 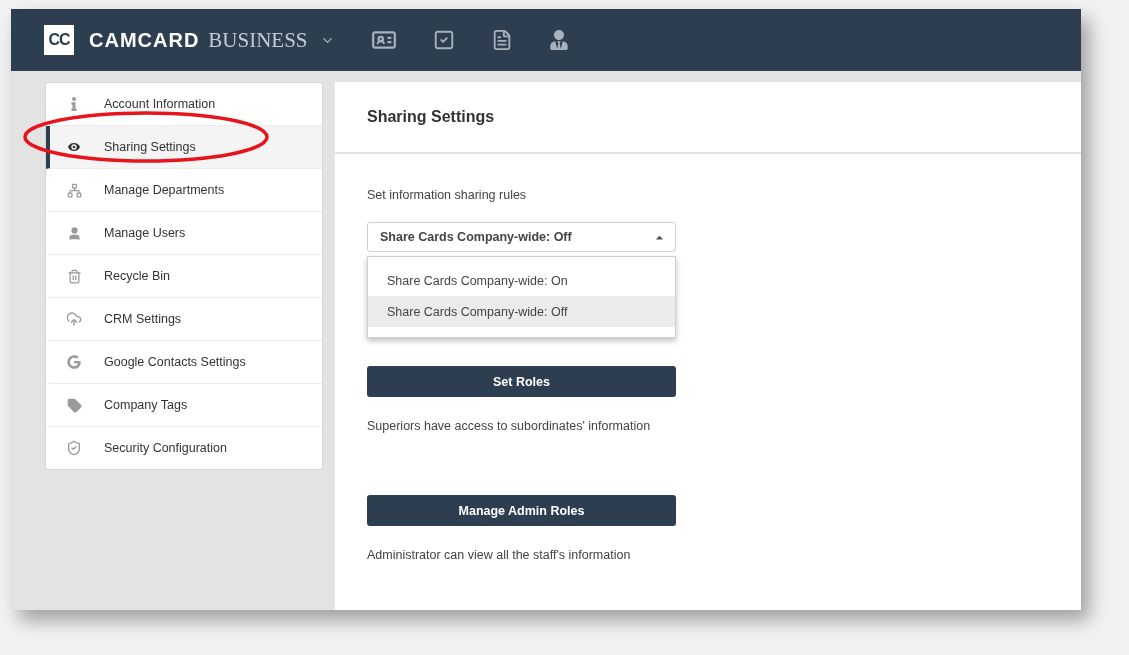 What do you see at coordinates (144, 40) in the screenshot?
I see `brand-name: CAMCARD` at bounding box center [144, 40].